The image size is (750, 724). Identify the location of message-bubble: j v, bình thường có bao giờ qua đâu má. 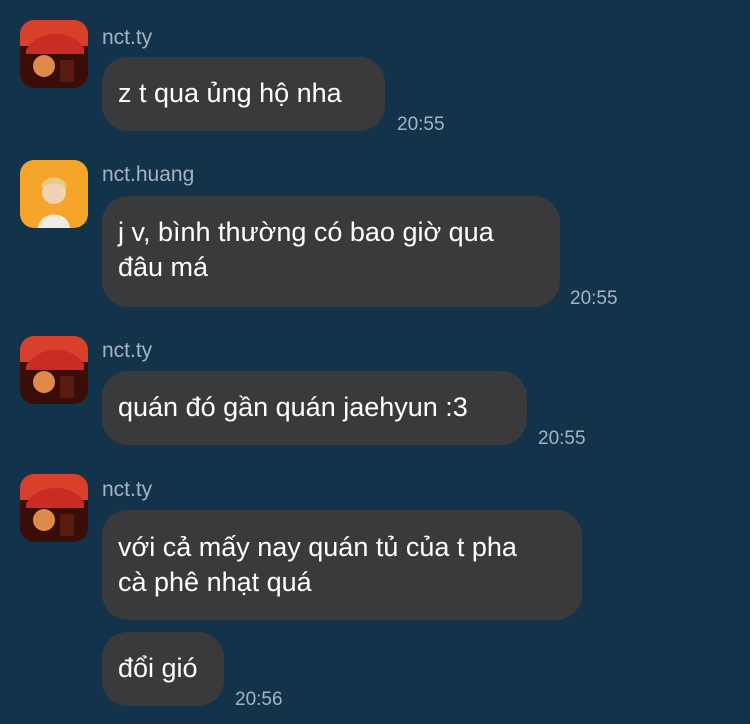
(331, 251).